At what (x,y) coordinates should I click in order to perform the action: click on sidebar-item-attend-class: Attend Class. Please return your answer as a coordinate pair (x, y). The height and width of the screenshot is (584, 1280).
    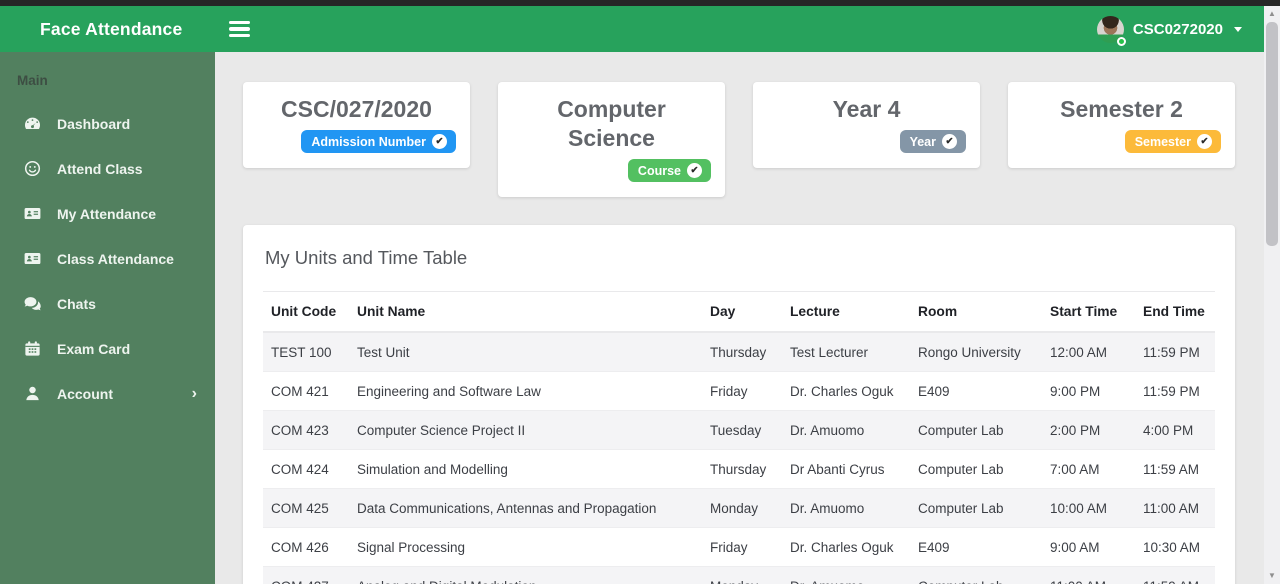
    Looking at the image, I should click on (107, 168).